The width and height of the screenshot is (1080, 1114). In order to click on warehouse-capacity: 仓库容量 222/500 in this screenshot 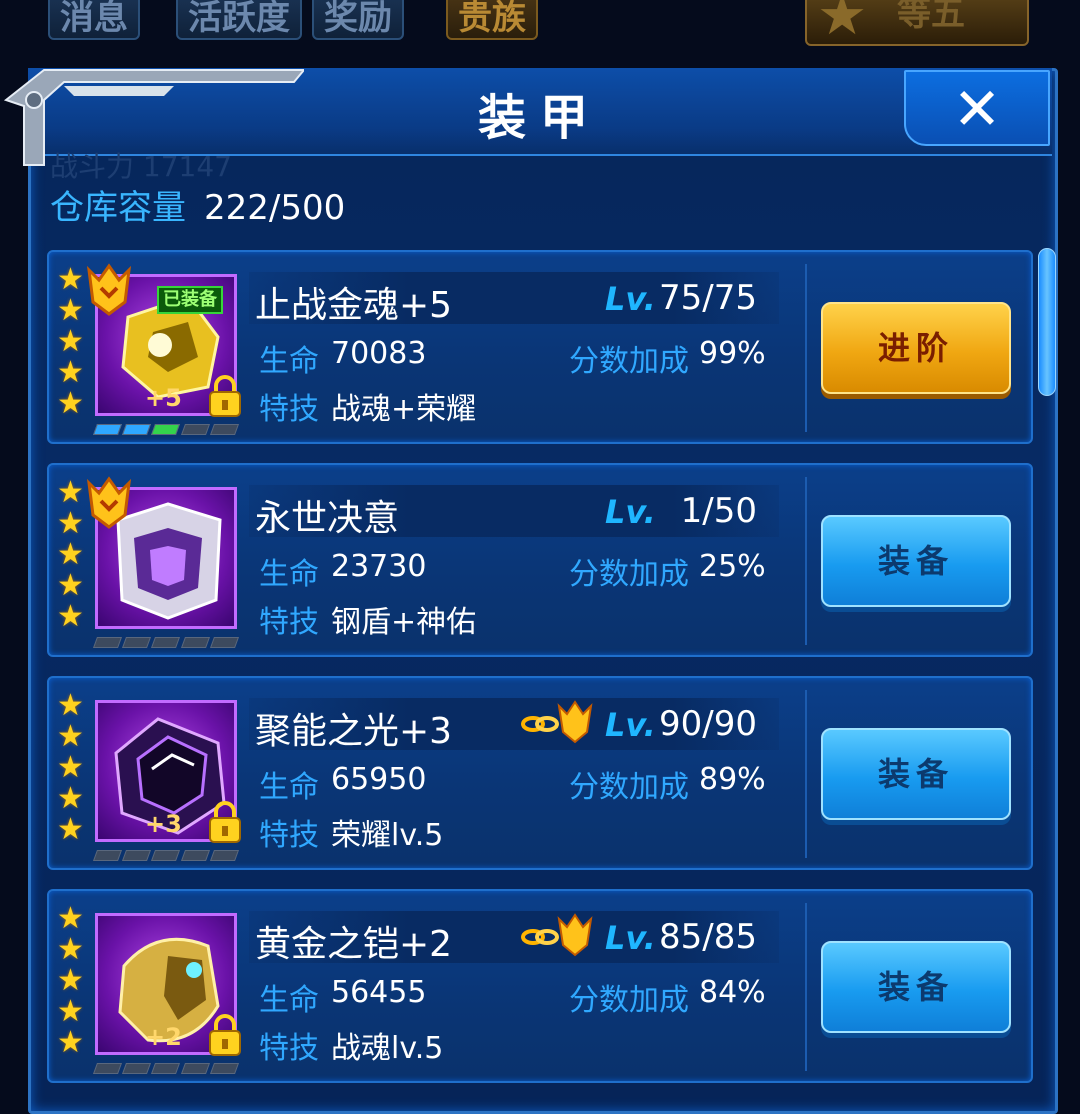, I will do `click(197, 204)`.